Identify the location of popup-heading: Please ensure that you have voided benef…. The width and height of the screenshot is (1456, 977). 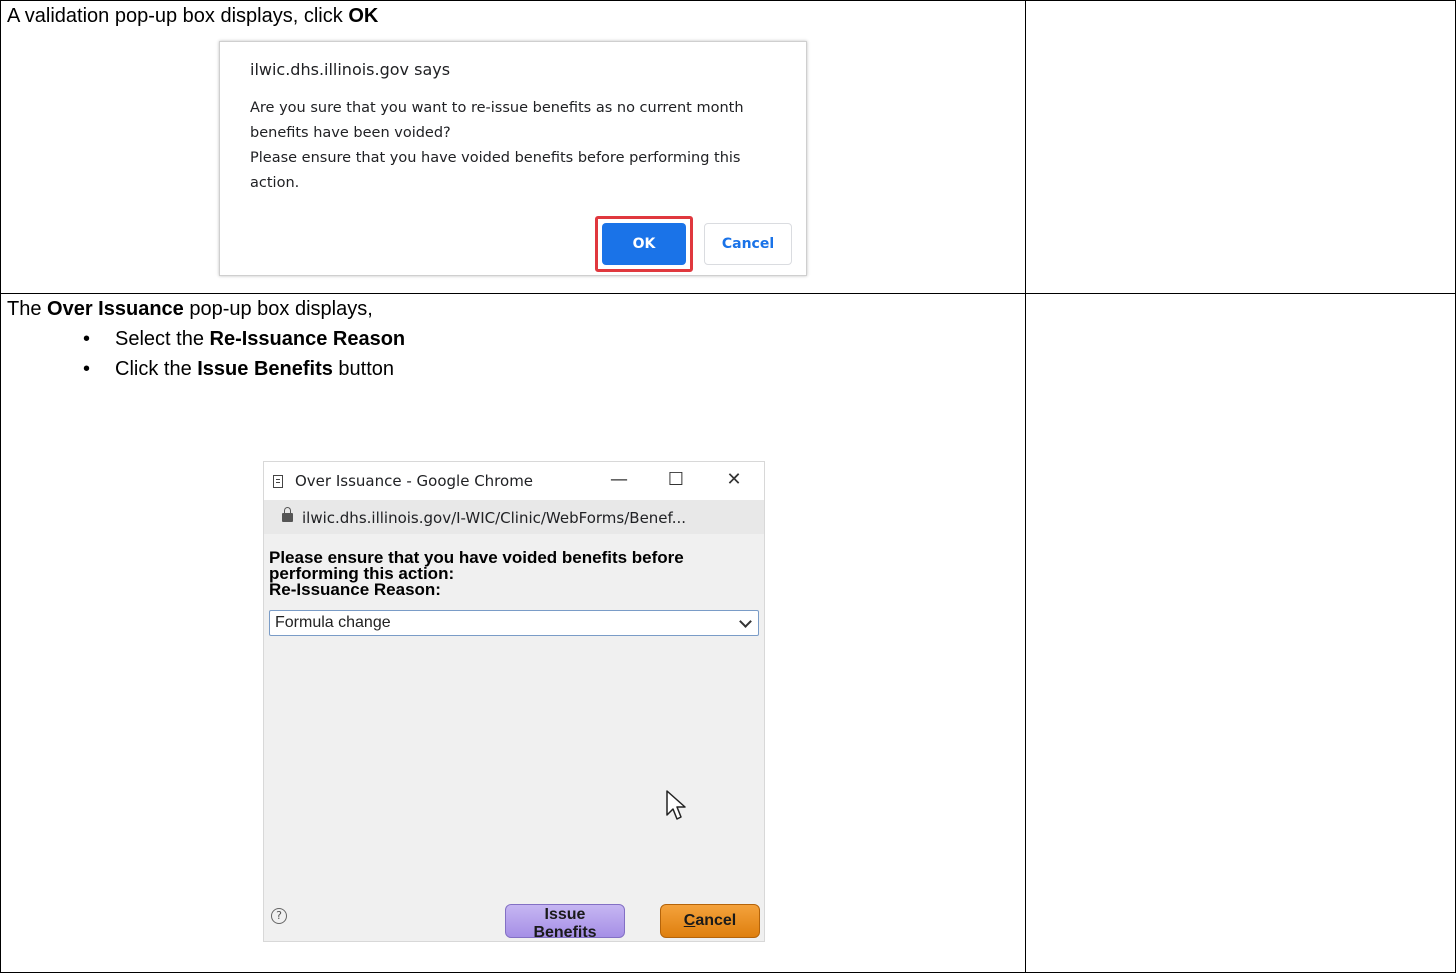
(514, 574).